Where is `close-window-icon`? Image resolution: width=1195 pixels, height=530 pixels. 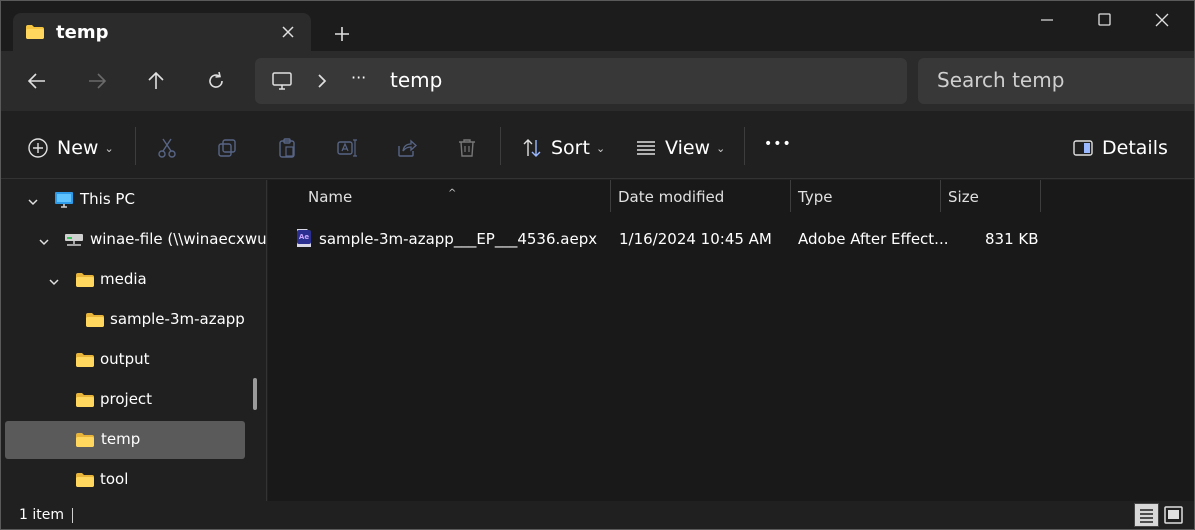 close-window-icon is located at coordinates (1162, 20).